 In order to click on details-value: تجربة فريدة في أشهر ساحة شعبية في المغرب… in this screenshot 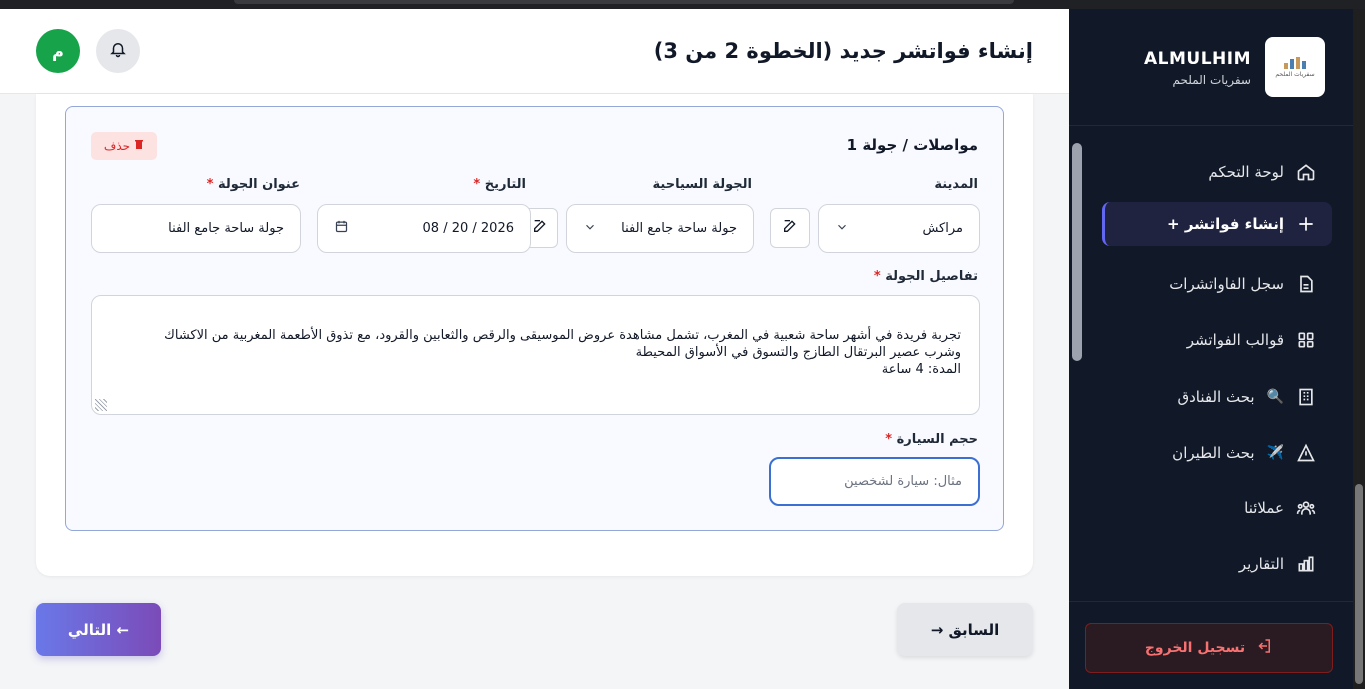, I will do `click(562, 352)`.